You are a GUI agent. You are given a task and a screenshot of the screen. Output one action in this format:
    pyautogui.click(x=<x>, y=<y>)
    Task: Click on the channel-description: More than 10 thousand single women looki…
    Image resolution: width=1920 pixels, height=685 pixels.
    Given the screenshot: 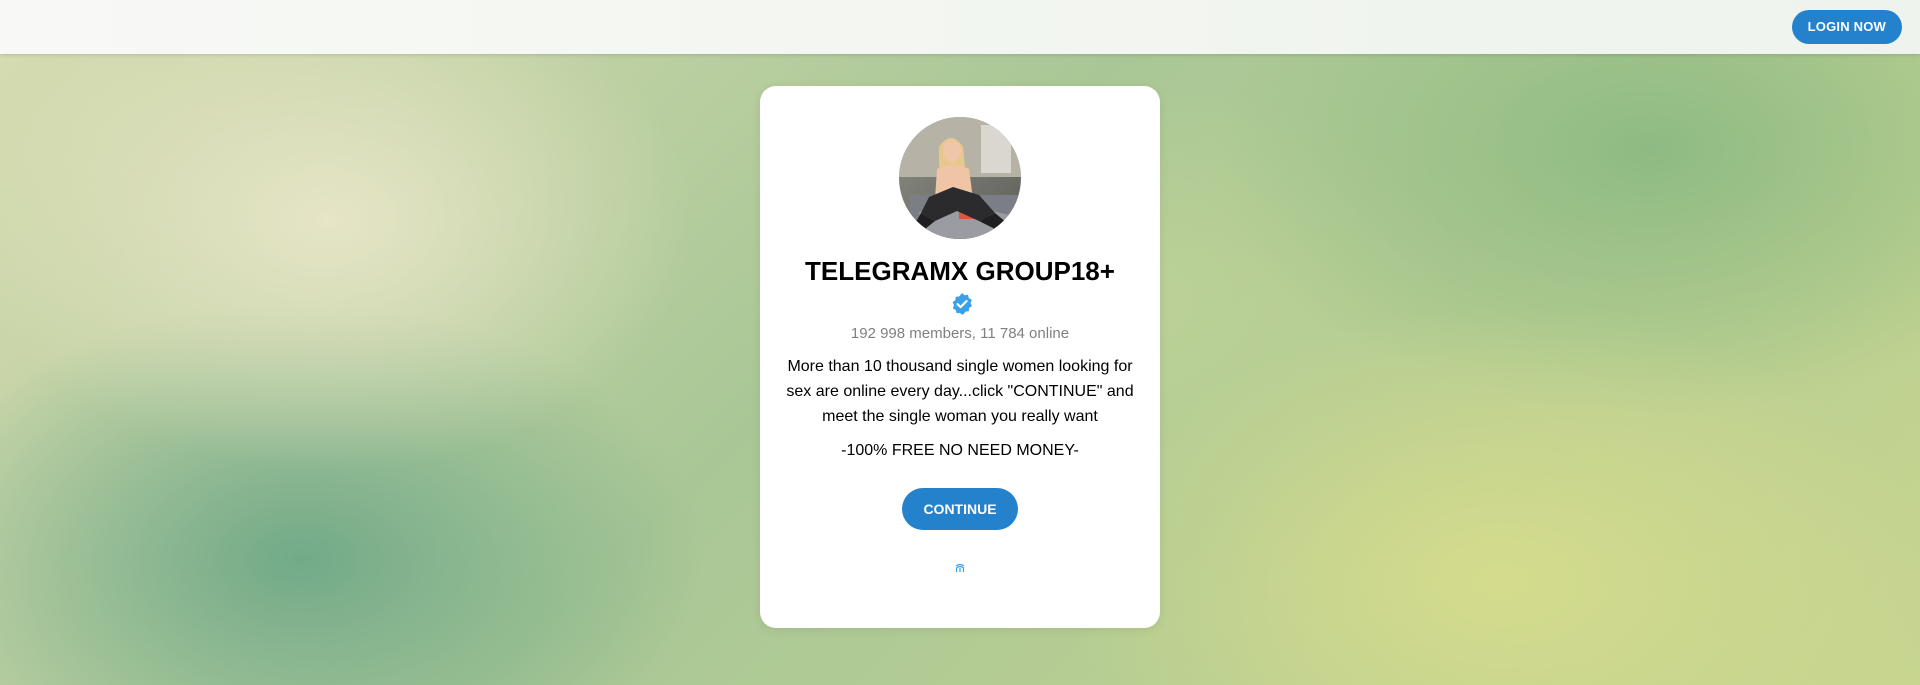 What is the action you would take?
    pyautogui.click(x=960, y=391)
    